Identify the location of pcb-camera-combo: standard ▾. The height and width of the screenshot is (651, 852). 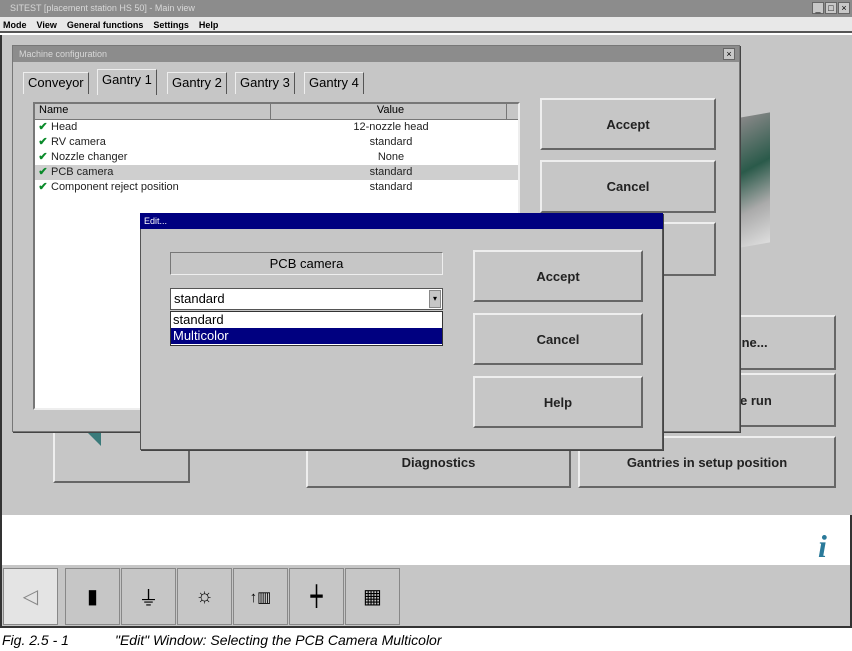
(306, 299).